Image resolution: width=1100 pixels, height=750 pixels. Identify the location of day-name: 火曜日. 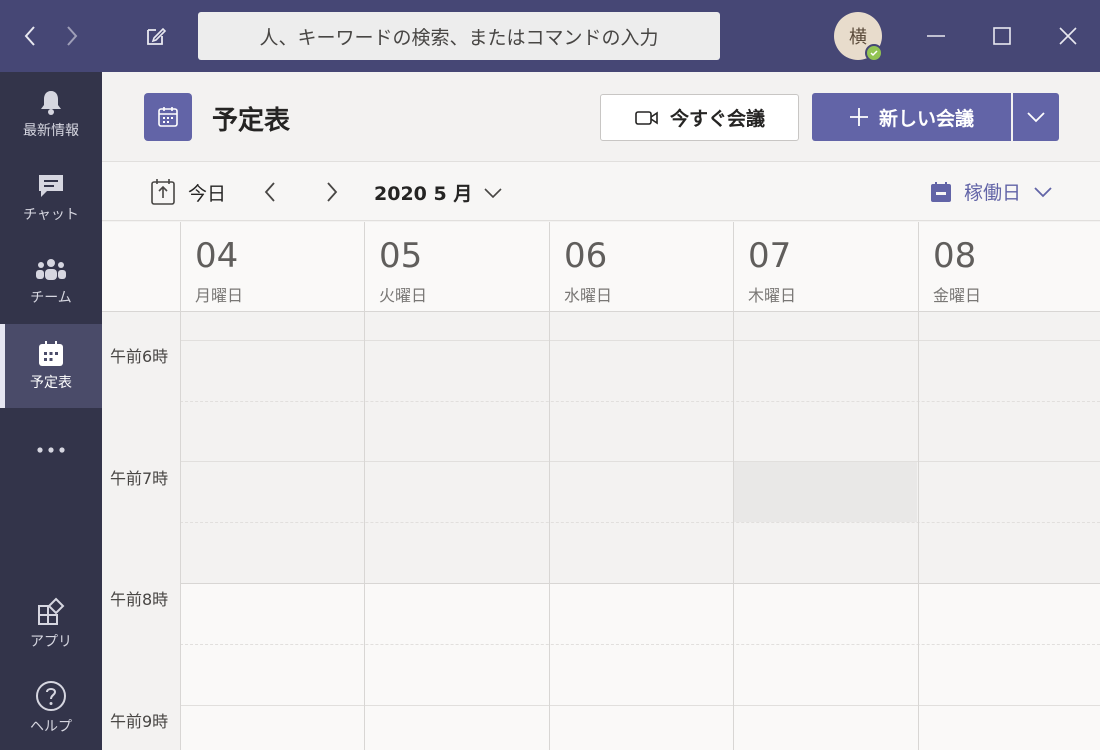
(403, 295).